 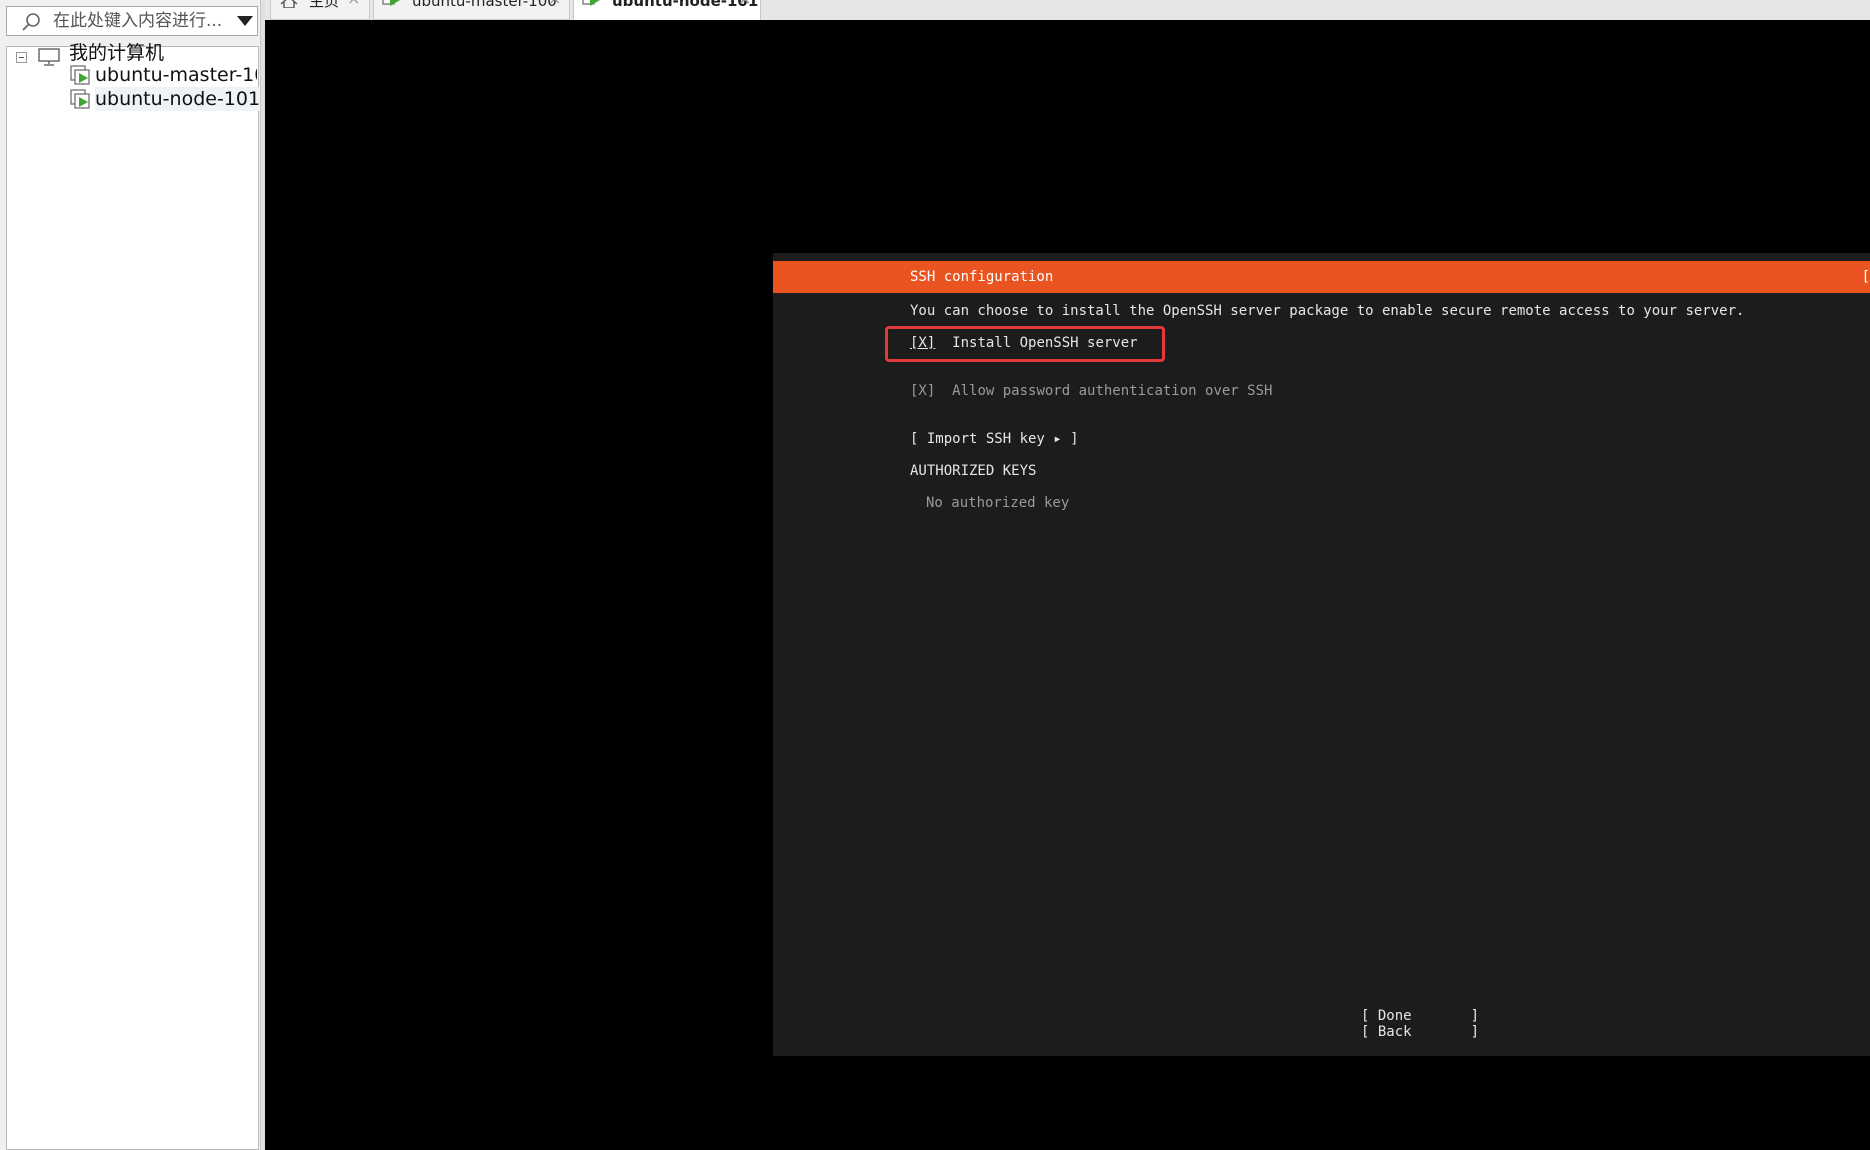 What do you see at coordinates (135, 596) in the screenshot?
I see `library-tree: 我的计算机 ubuntu-master-100 ubuntu-node-101` at bounding box center [135, 596].